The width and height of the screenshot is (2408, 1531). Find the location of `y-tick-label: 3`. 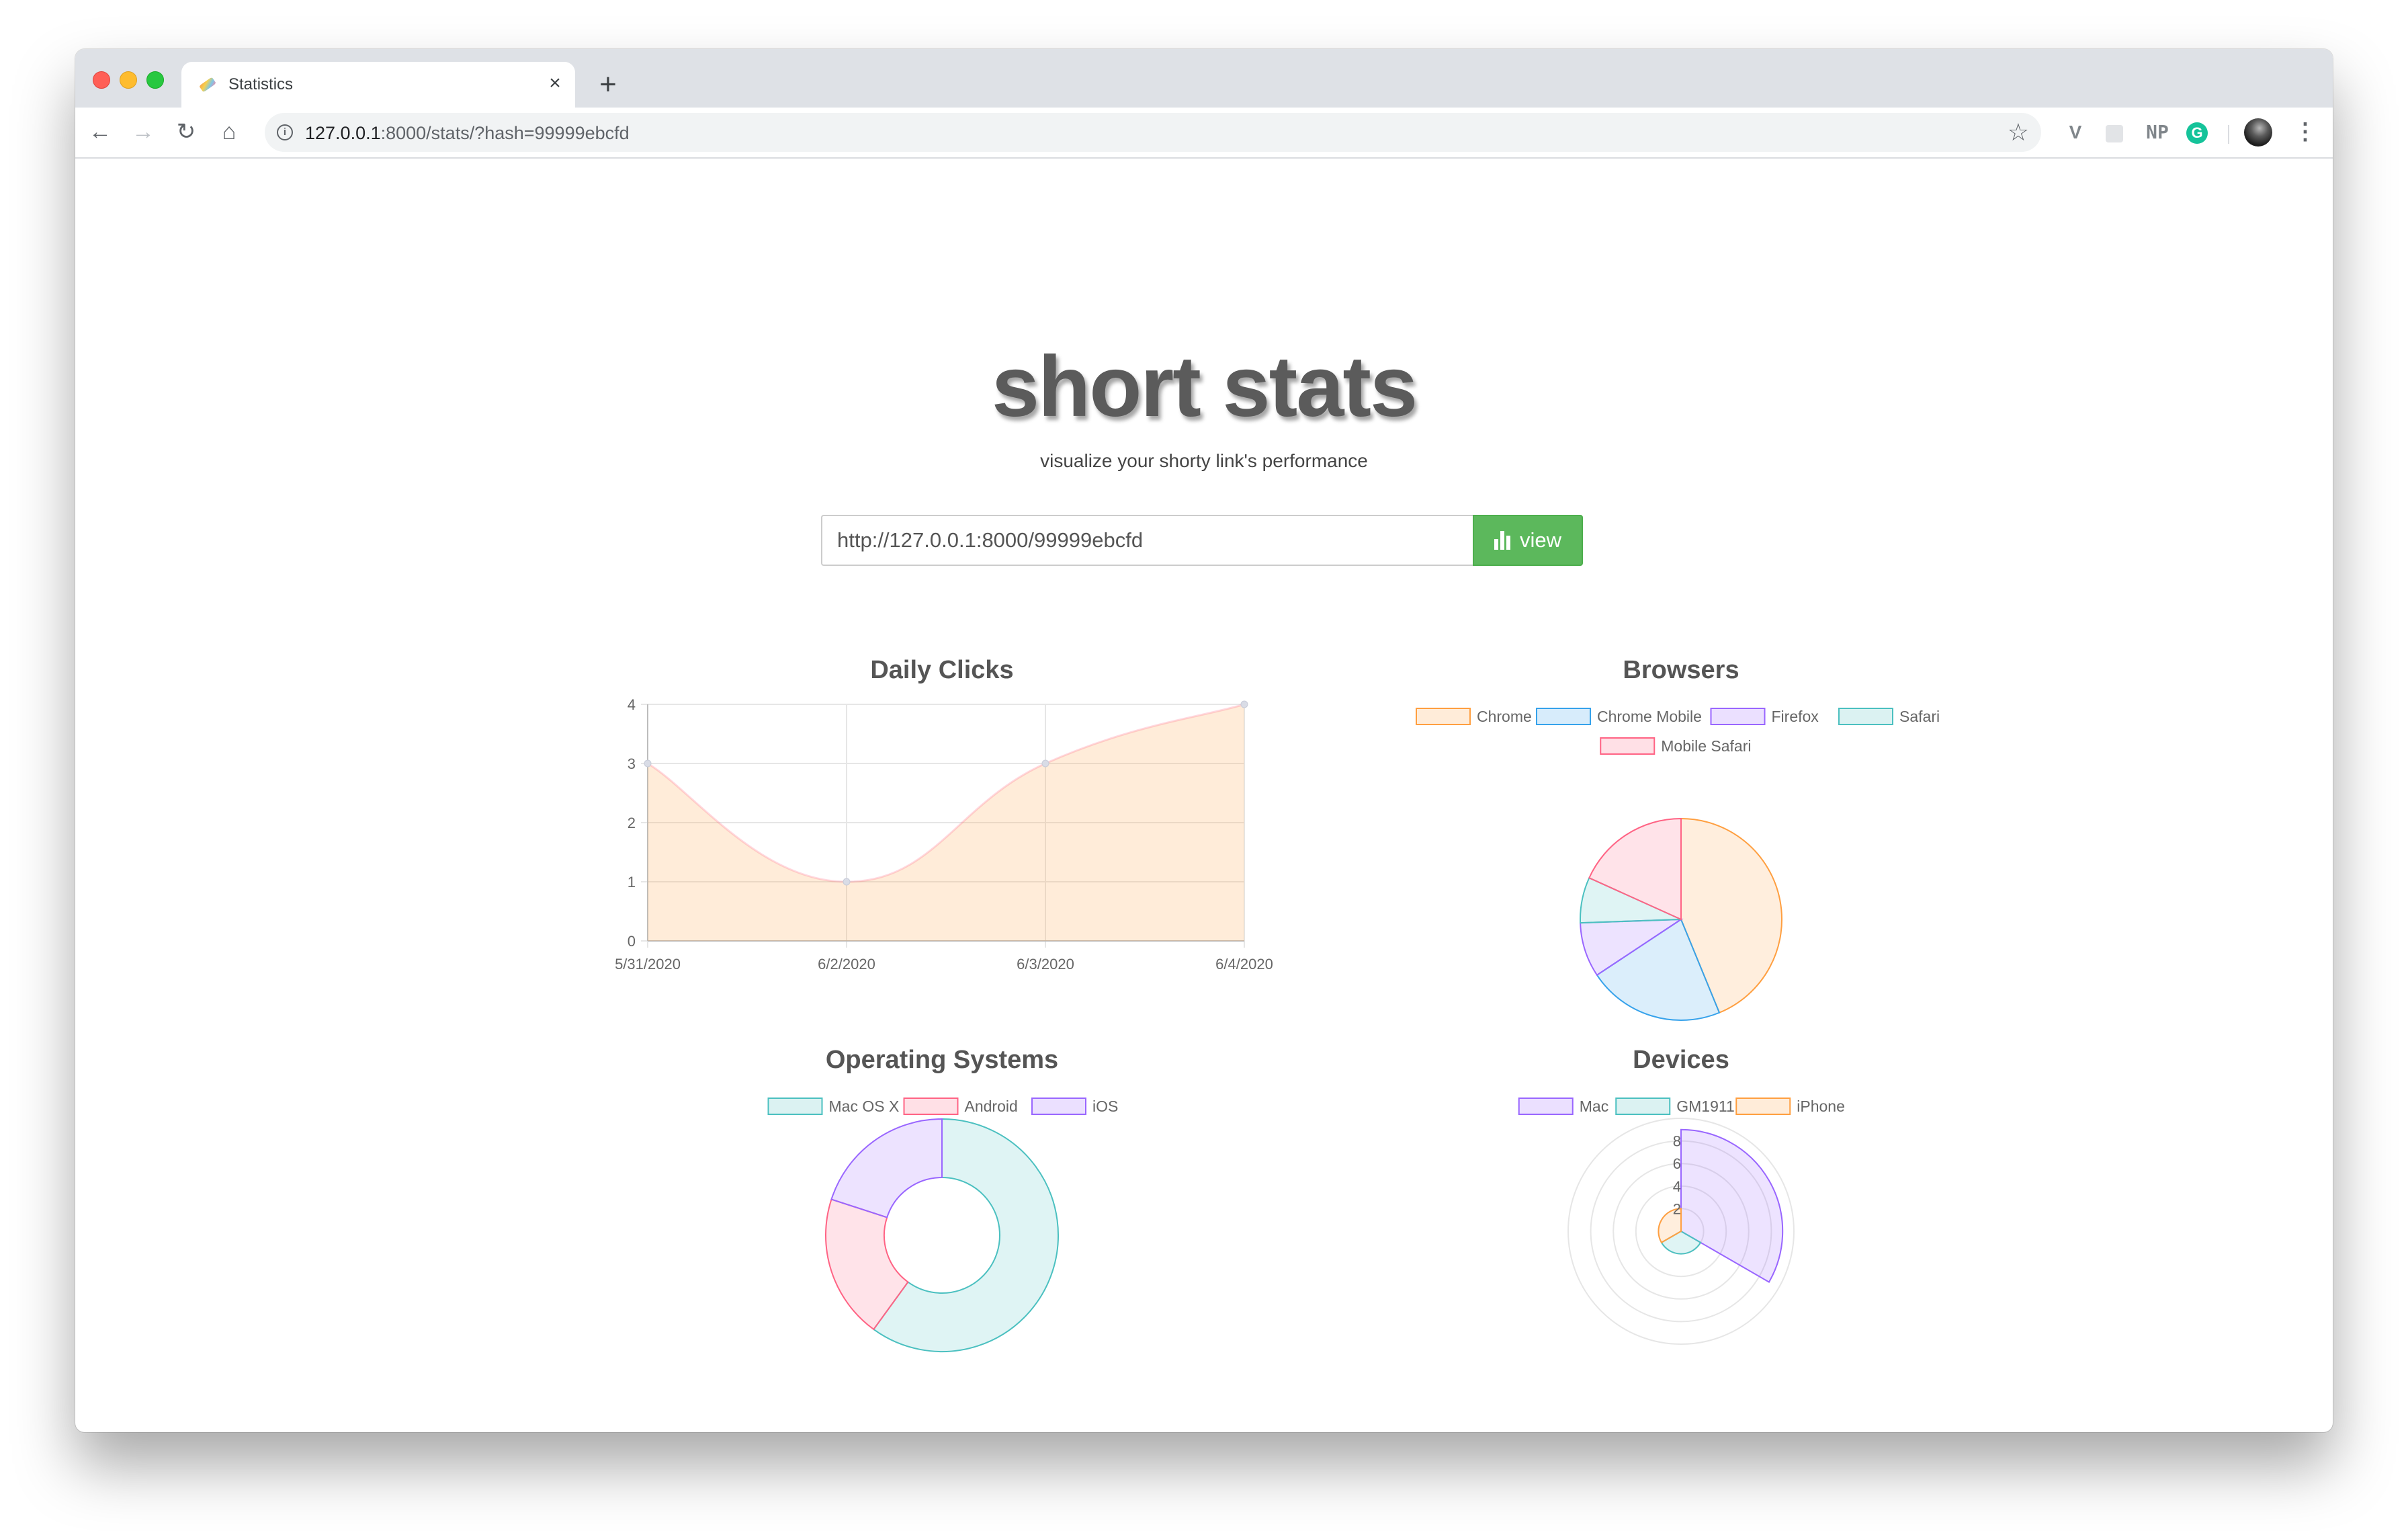

y-tick-label: 3 is located at coordinates (632, 763).